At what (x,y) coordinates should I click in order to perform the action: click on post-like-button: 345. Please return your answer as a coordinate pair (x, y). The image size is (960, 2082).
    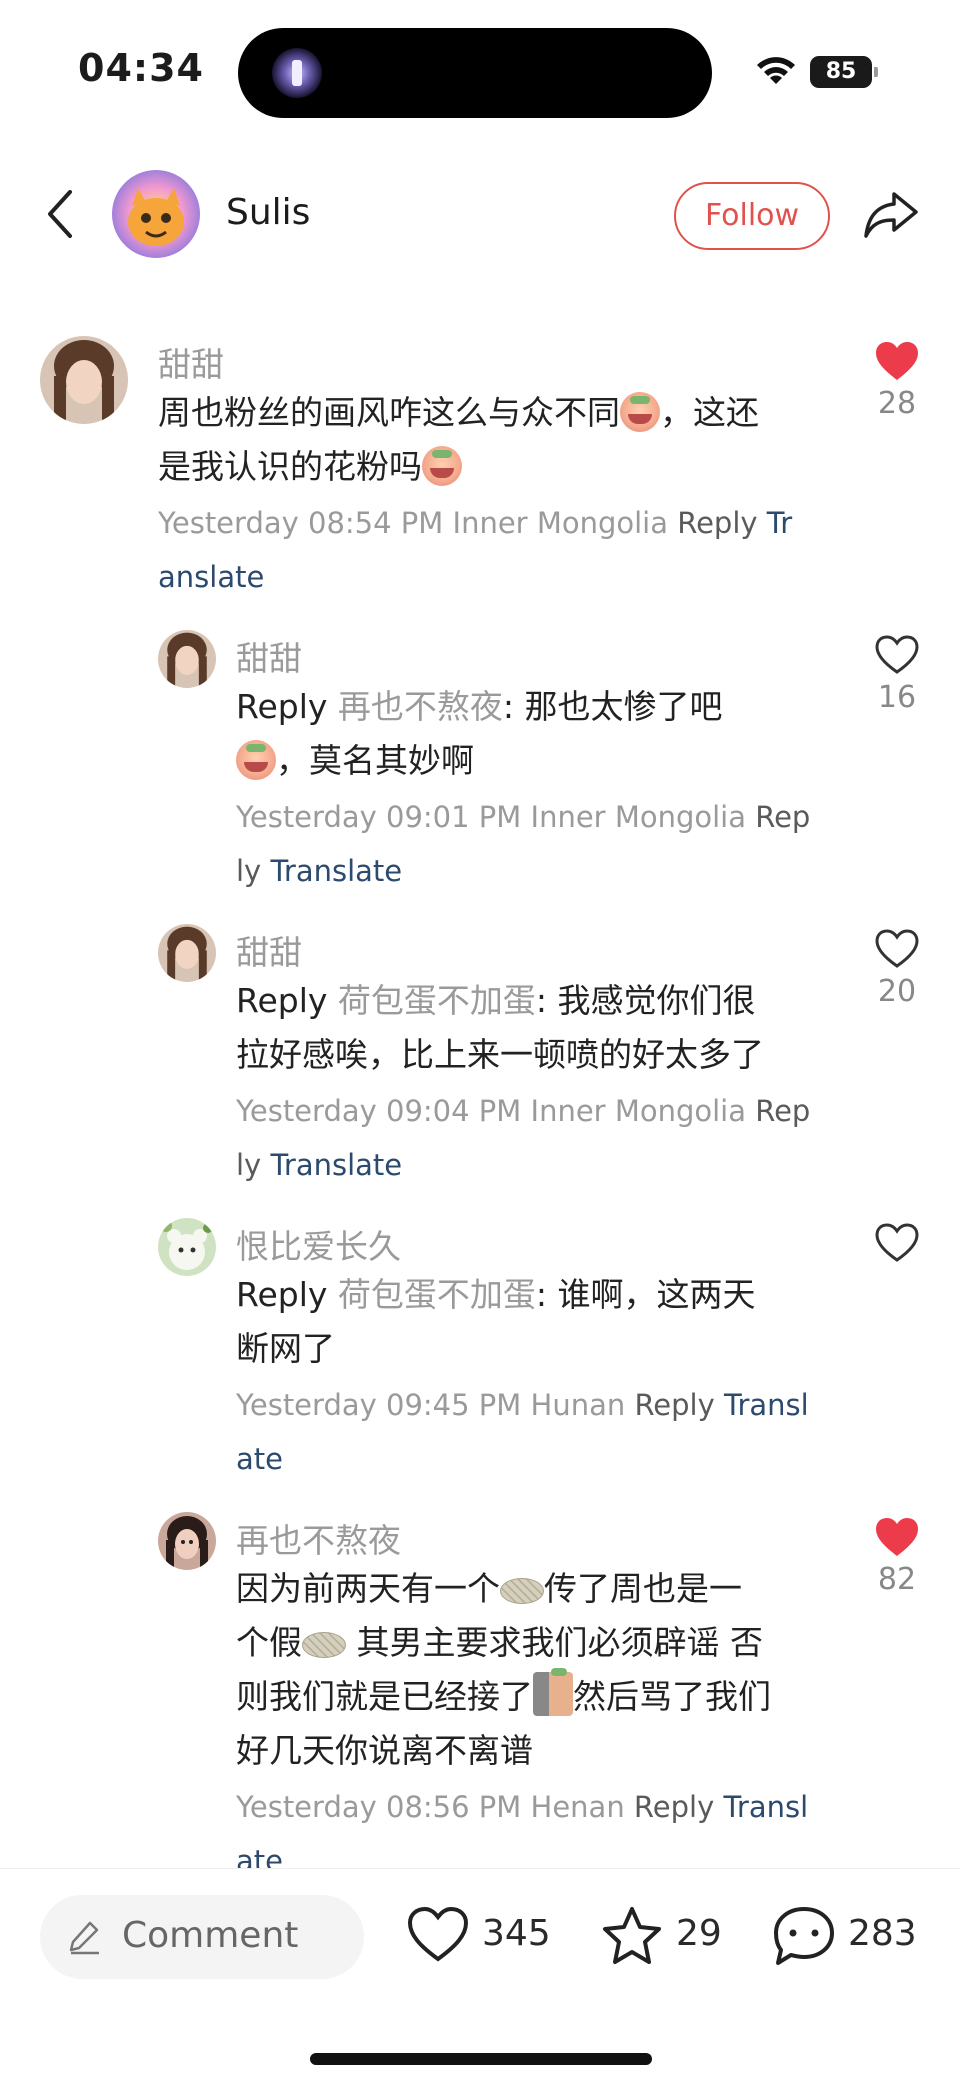
    Looking at the image, I should click on (481, 1937).